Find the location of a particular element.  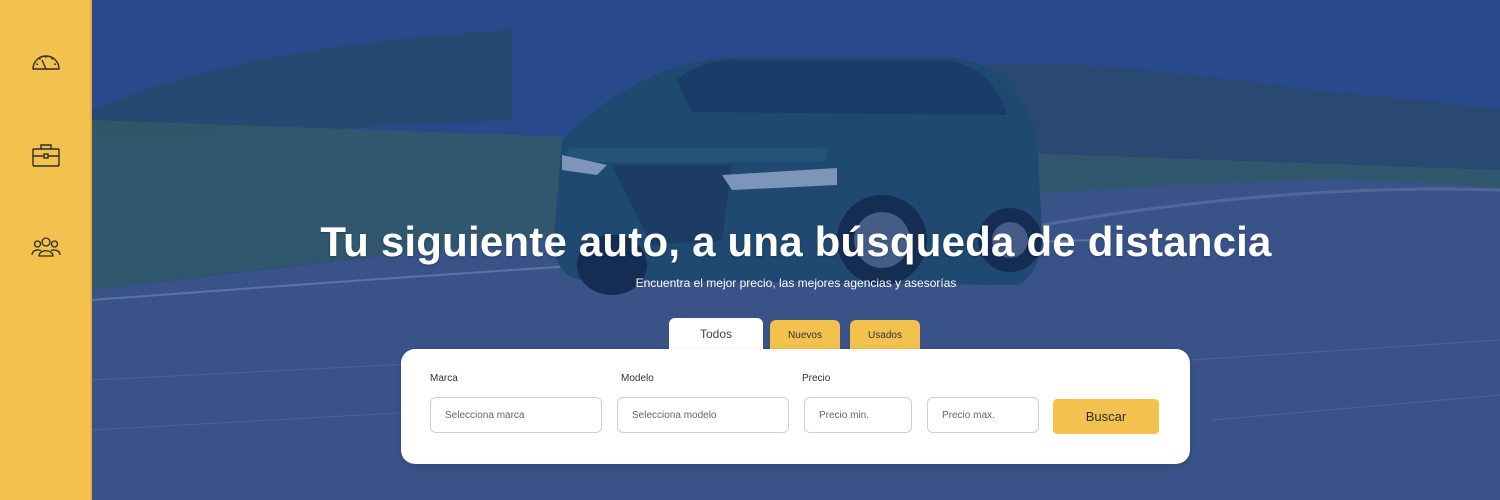

briefcase-icon is located at coordinates (46, 155).